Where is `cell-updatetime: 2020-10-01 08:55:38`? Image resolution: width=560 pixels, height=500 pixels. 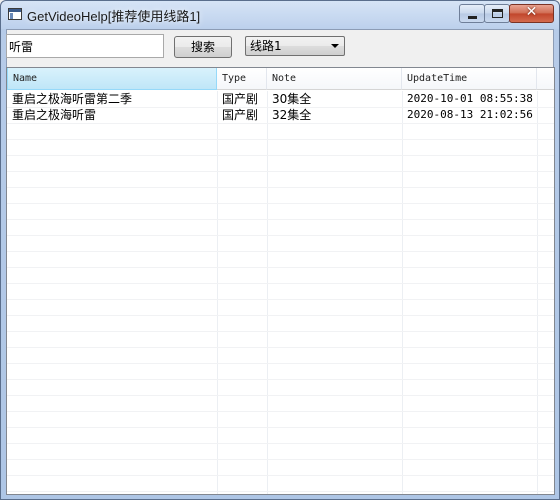
cell-updatetime: 2020-10-01 08:55:38 is located at coordinates (470, 98).